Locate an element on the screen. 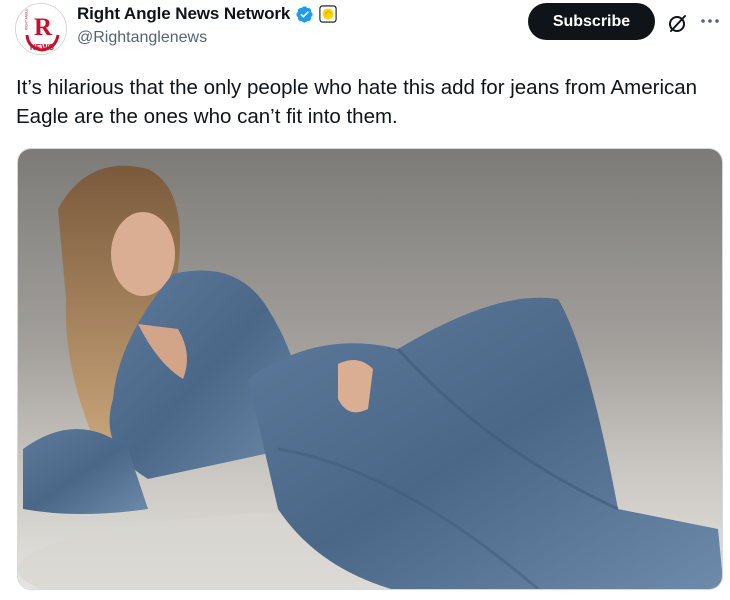  grok-icon is located at coordinates (678, 23).